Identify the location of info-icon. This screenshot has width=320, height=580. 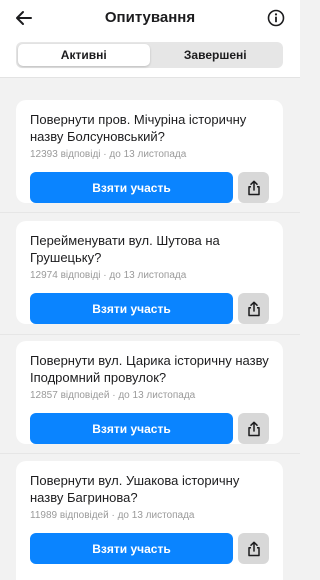
(276, 18).